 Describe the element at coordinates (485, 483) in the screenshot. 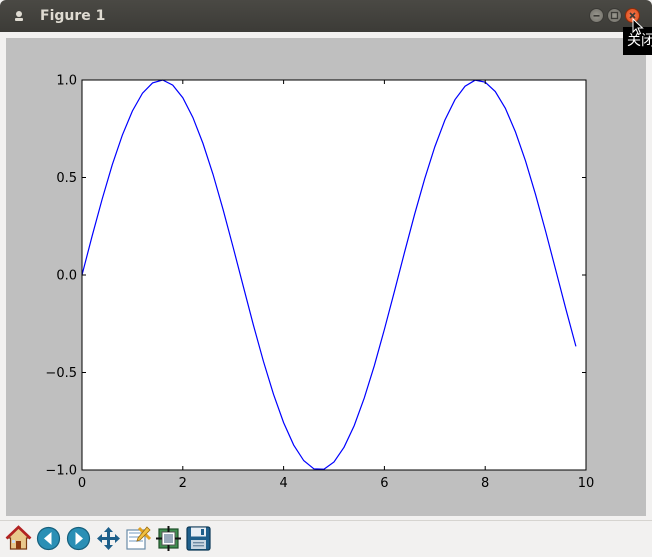

I see `x-tick-label: 8` at that location.